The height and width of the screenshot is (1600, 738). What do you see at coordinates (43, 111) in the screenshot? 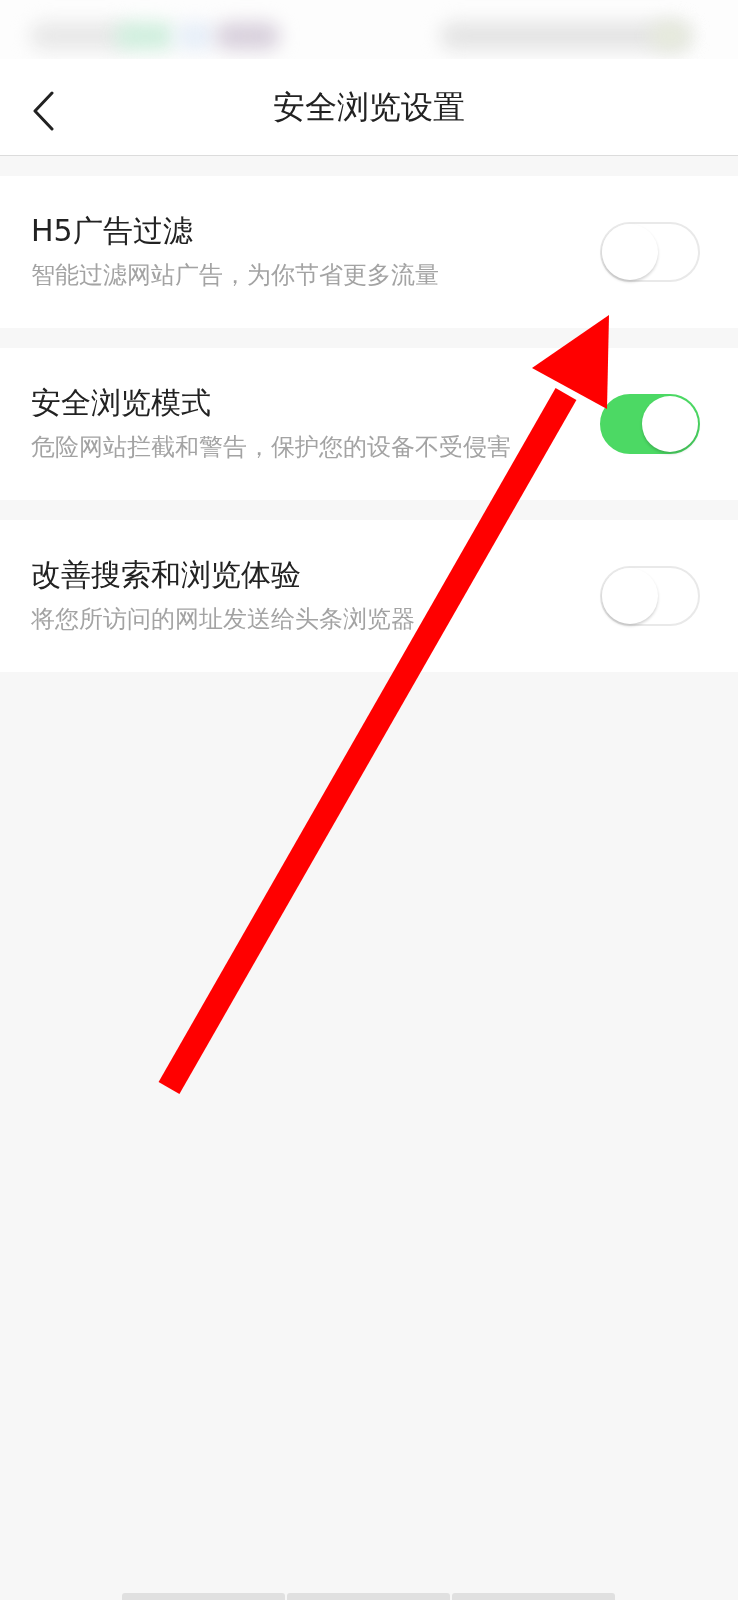
I see `back-icon` at bounding box center [43, 111].